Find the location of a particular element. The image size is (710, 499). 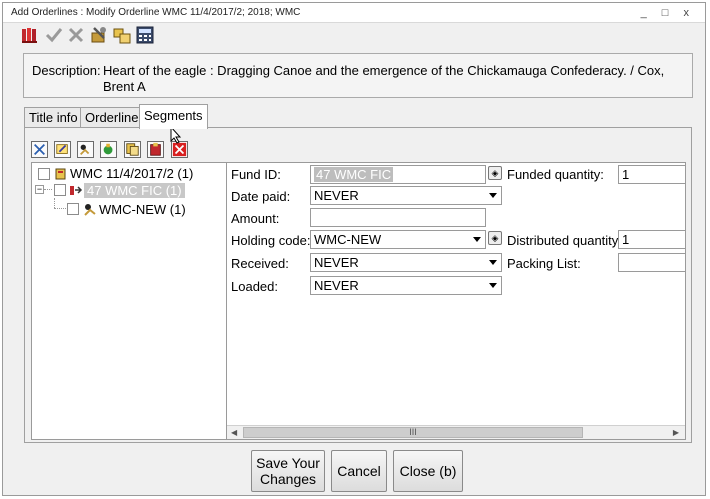

received-select: NEVER is located at coordinates (406, 262).